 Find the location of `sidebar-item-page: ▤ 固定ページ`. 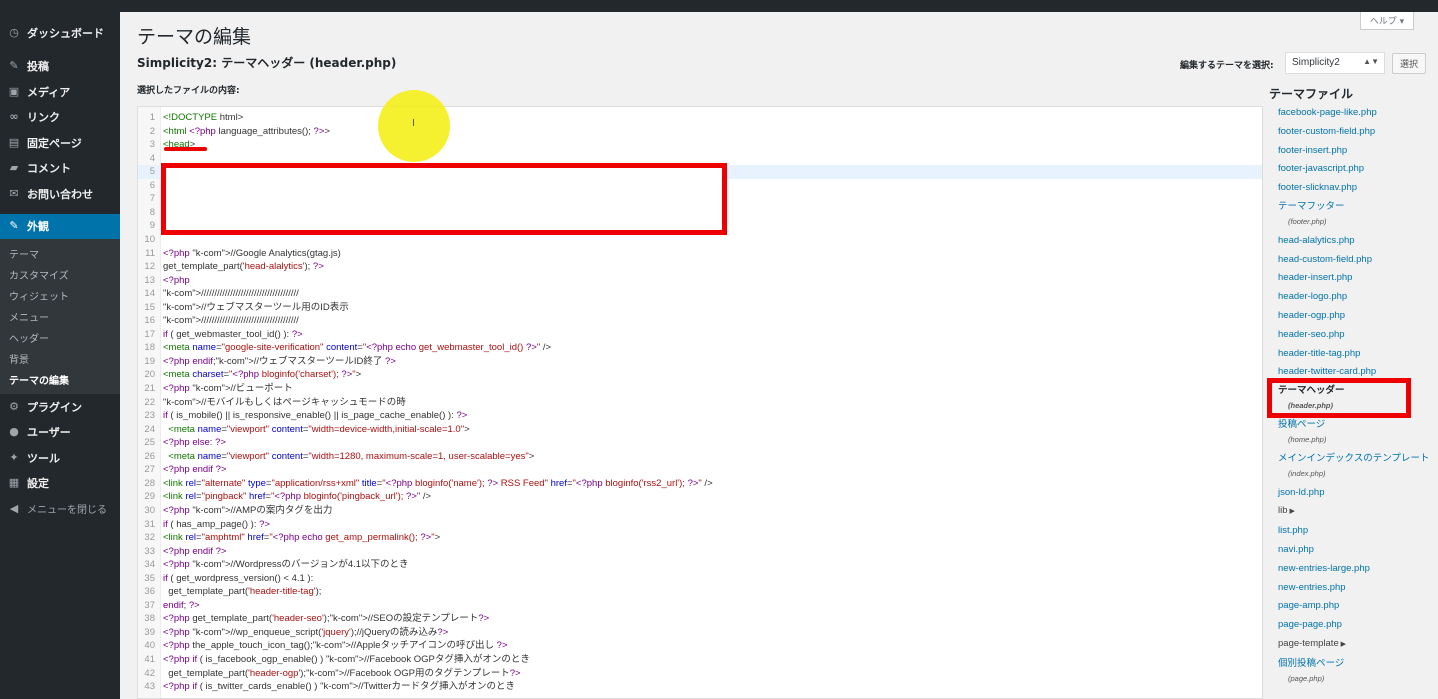

sidebar-item-page: ▤ 固定ページ is located at coordinates (60, 143).